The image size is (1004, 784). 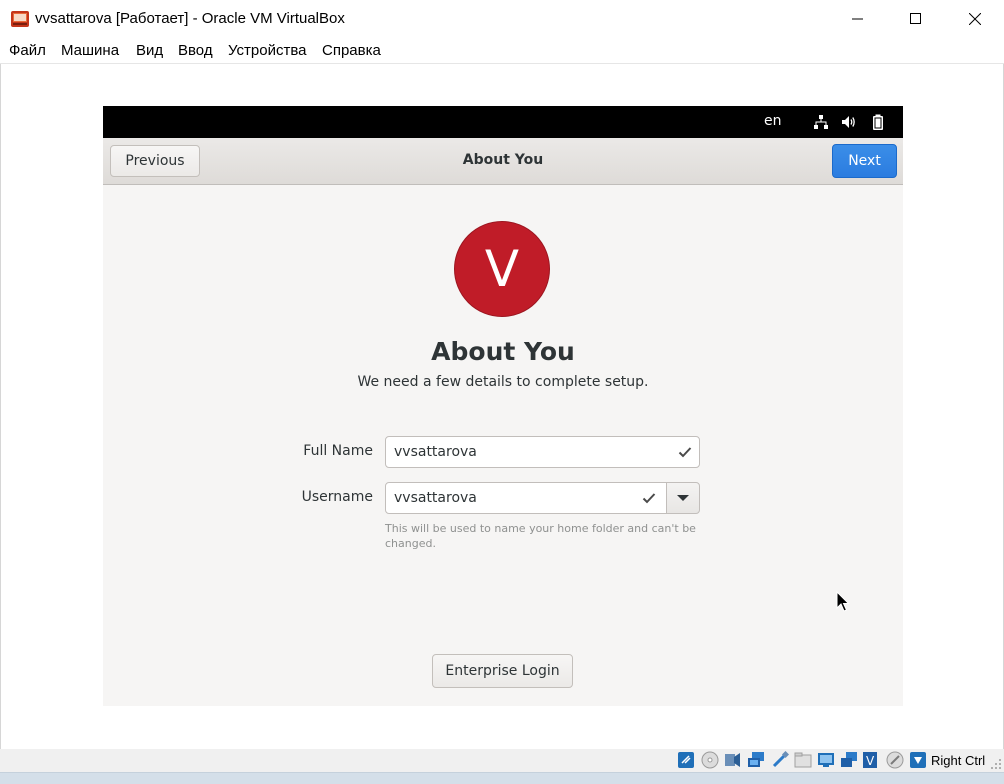 What do you see at coordinates (338, 451) in the screenshot?
I see `full-name-label: Full Name` at bounding box center [338, 451].